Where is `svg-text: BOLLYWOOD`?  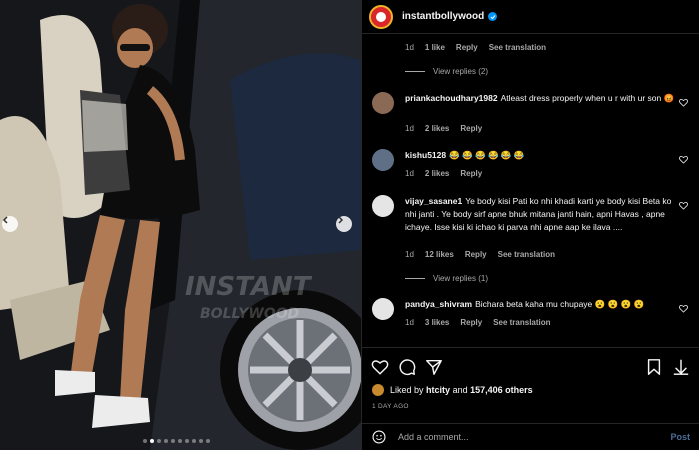
svg-text: BOLLYWOOD is located at coordinates (249, 314).